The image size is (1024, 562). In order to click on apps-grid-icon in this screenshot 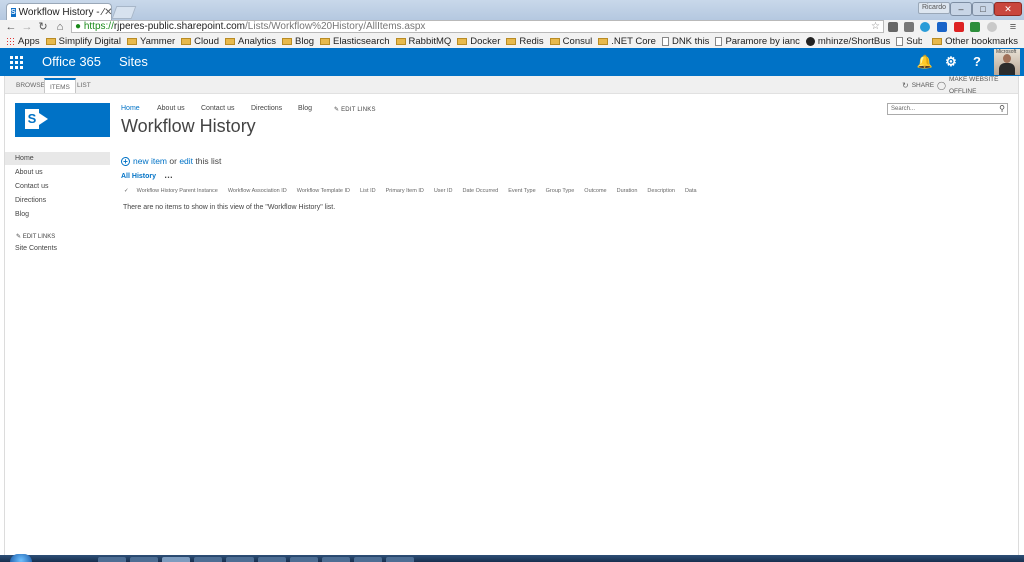, I will do `click(10, 41)`.